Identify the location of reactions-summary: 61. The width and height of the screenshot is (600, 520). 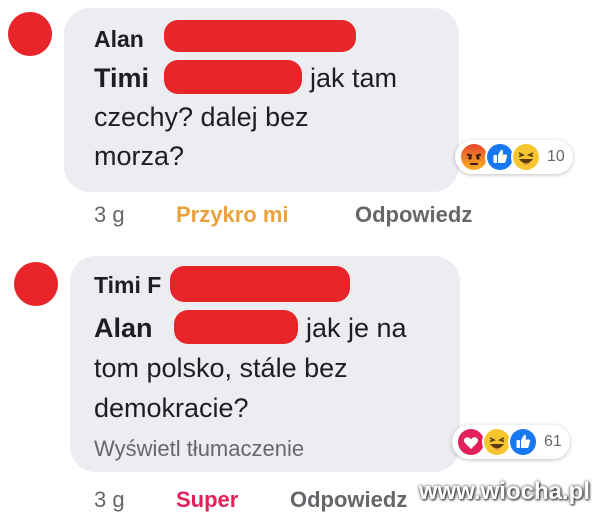
(511, 442).